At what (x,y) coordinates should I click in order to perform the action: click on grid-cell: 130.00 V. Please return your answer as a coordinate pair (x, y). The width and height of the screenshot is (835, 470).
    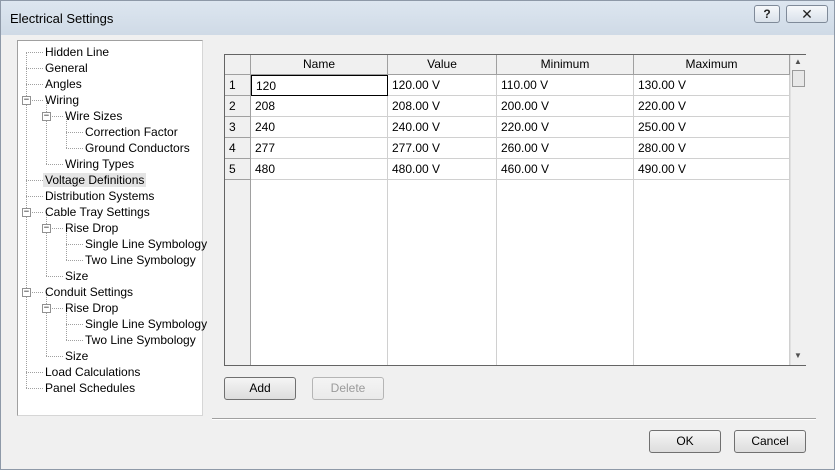
    Looking at the image, I should click on (712, 85).